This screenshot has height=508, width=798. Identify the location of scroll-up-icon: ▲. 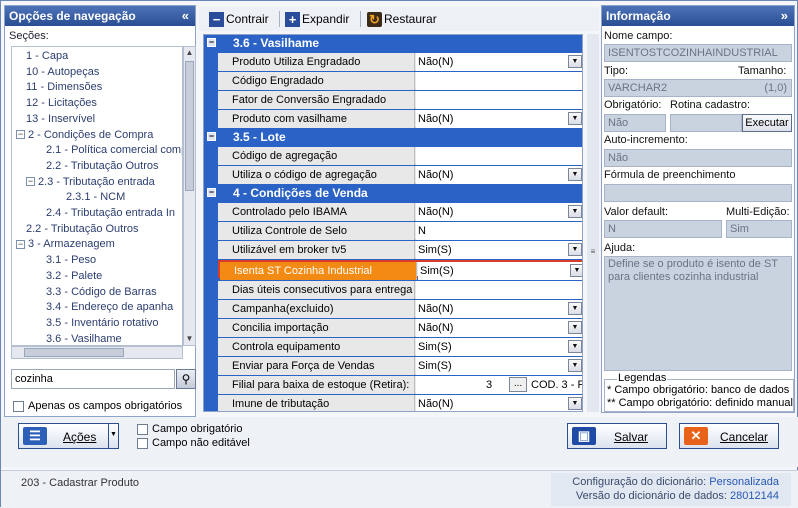
(189, 53).